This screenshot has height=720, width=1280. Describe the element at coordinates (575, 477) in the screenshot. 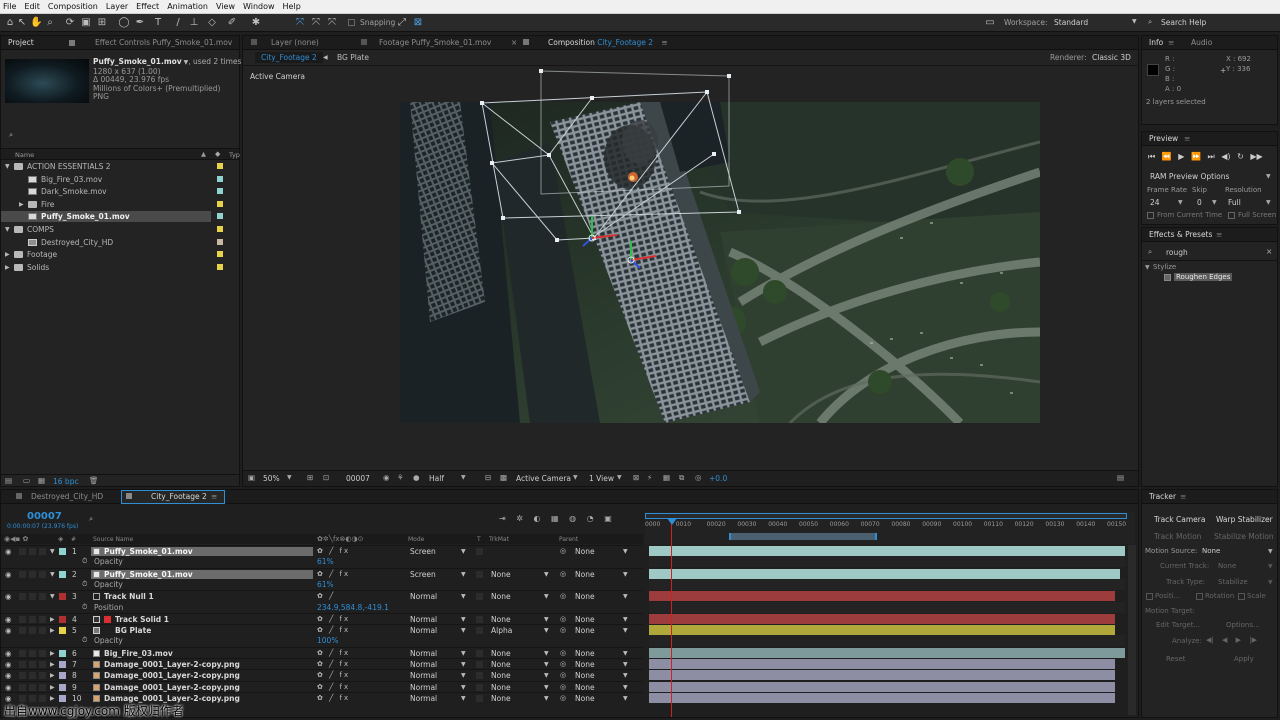

I see `camera-view-chevron-icon: ▼` at that location.